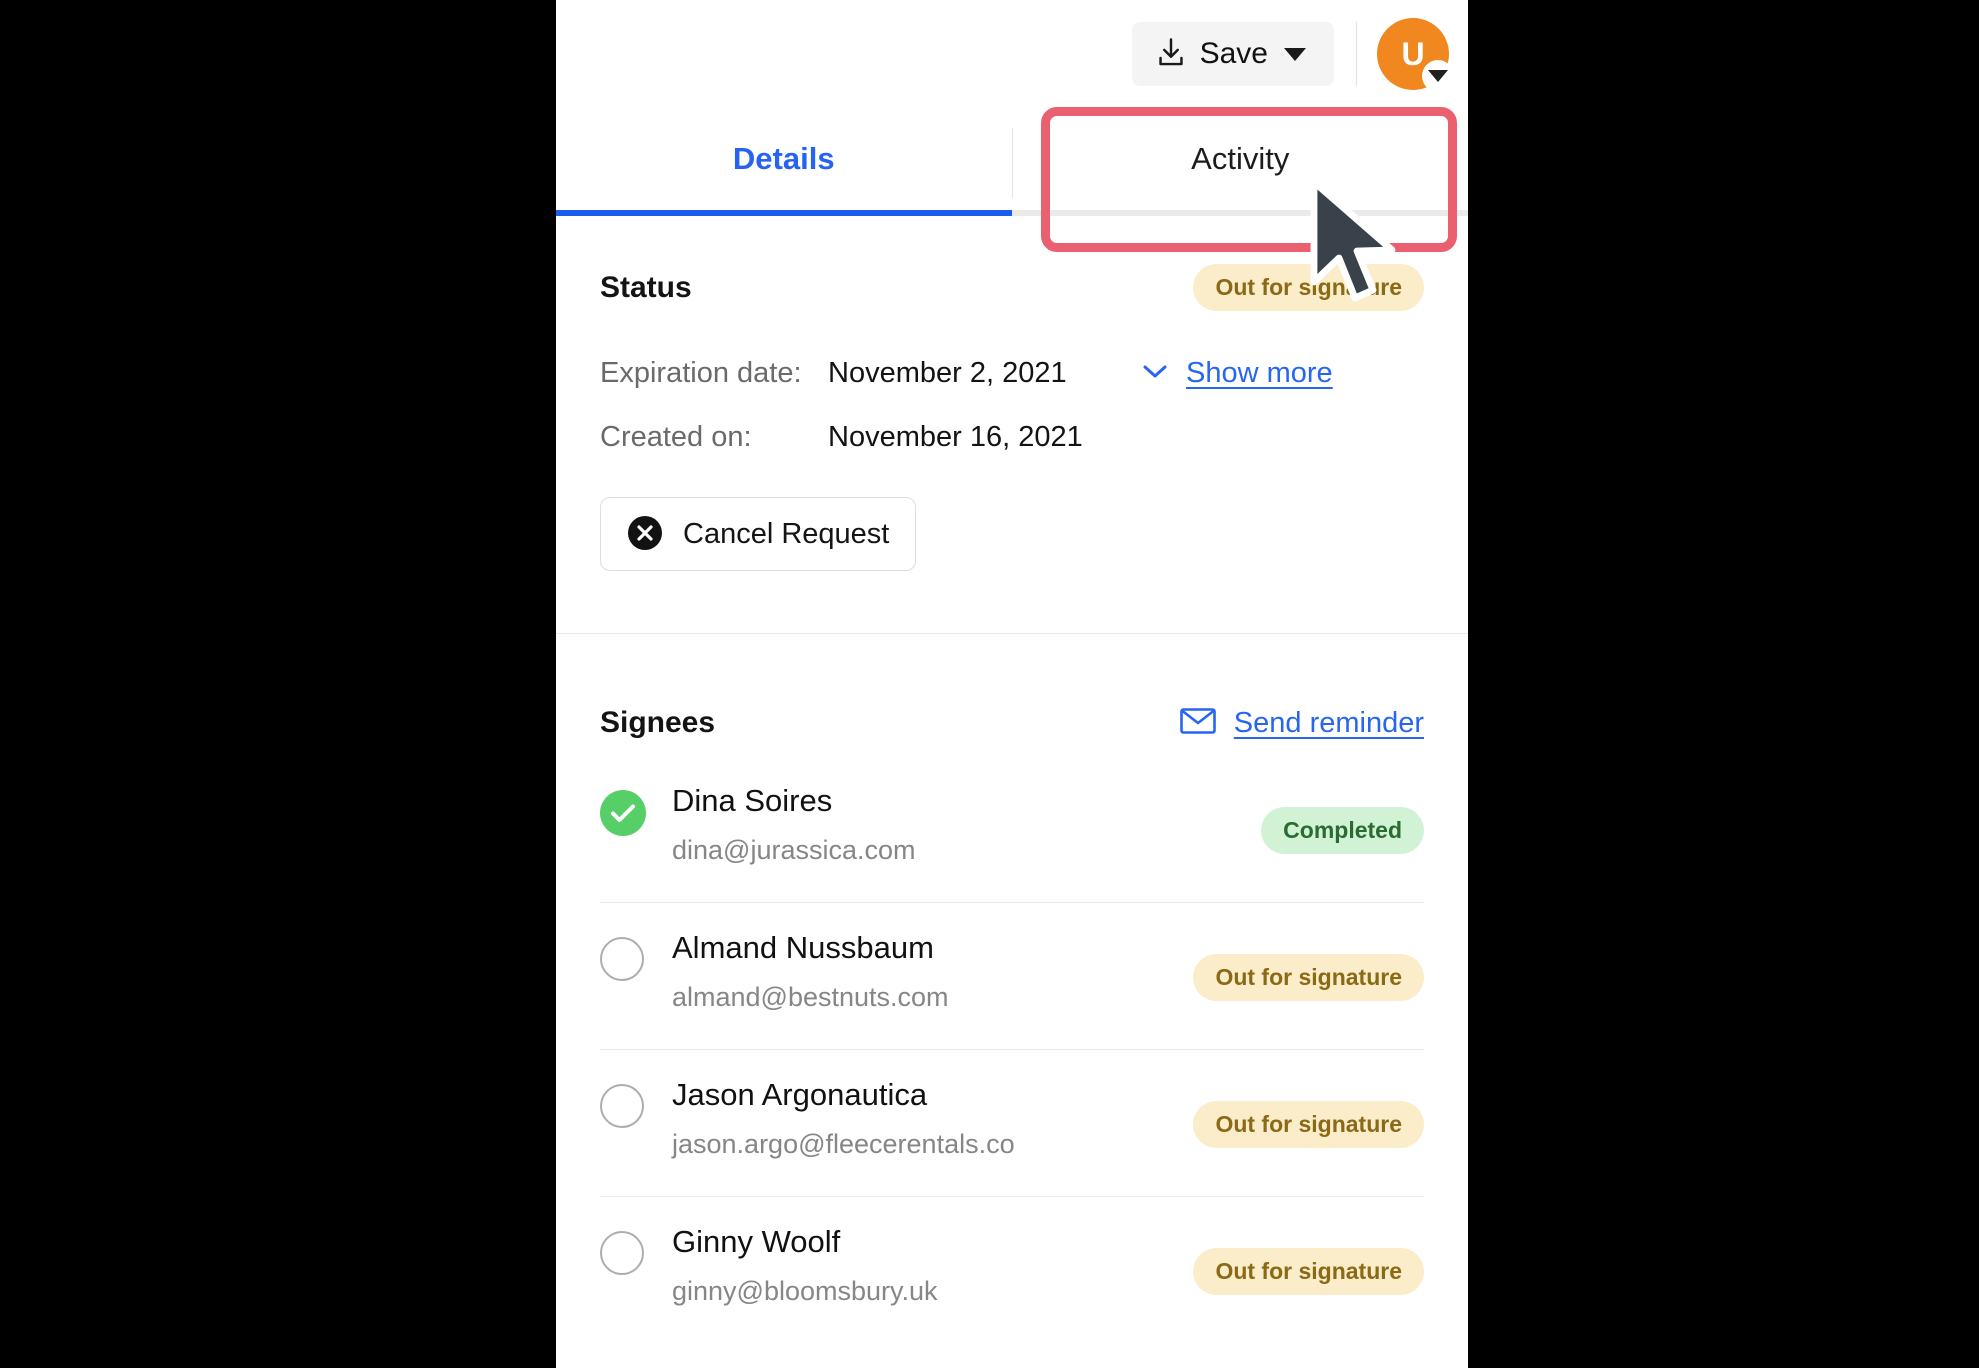 This screenshot has width=1979, height=1368. What do you see at coordinates (1328, 722) in the screenshot?
I see `send-reminder-label: Send reminder` at bounding box center [1328, 722].